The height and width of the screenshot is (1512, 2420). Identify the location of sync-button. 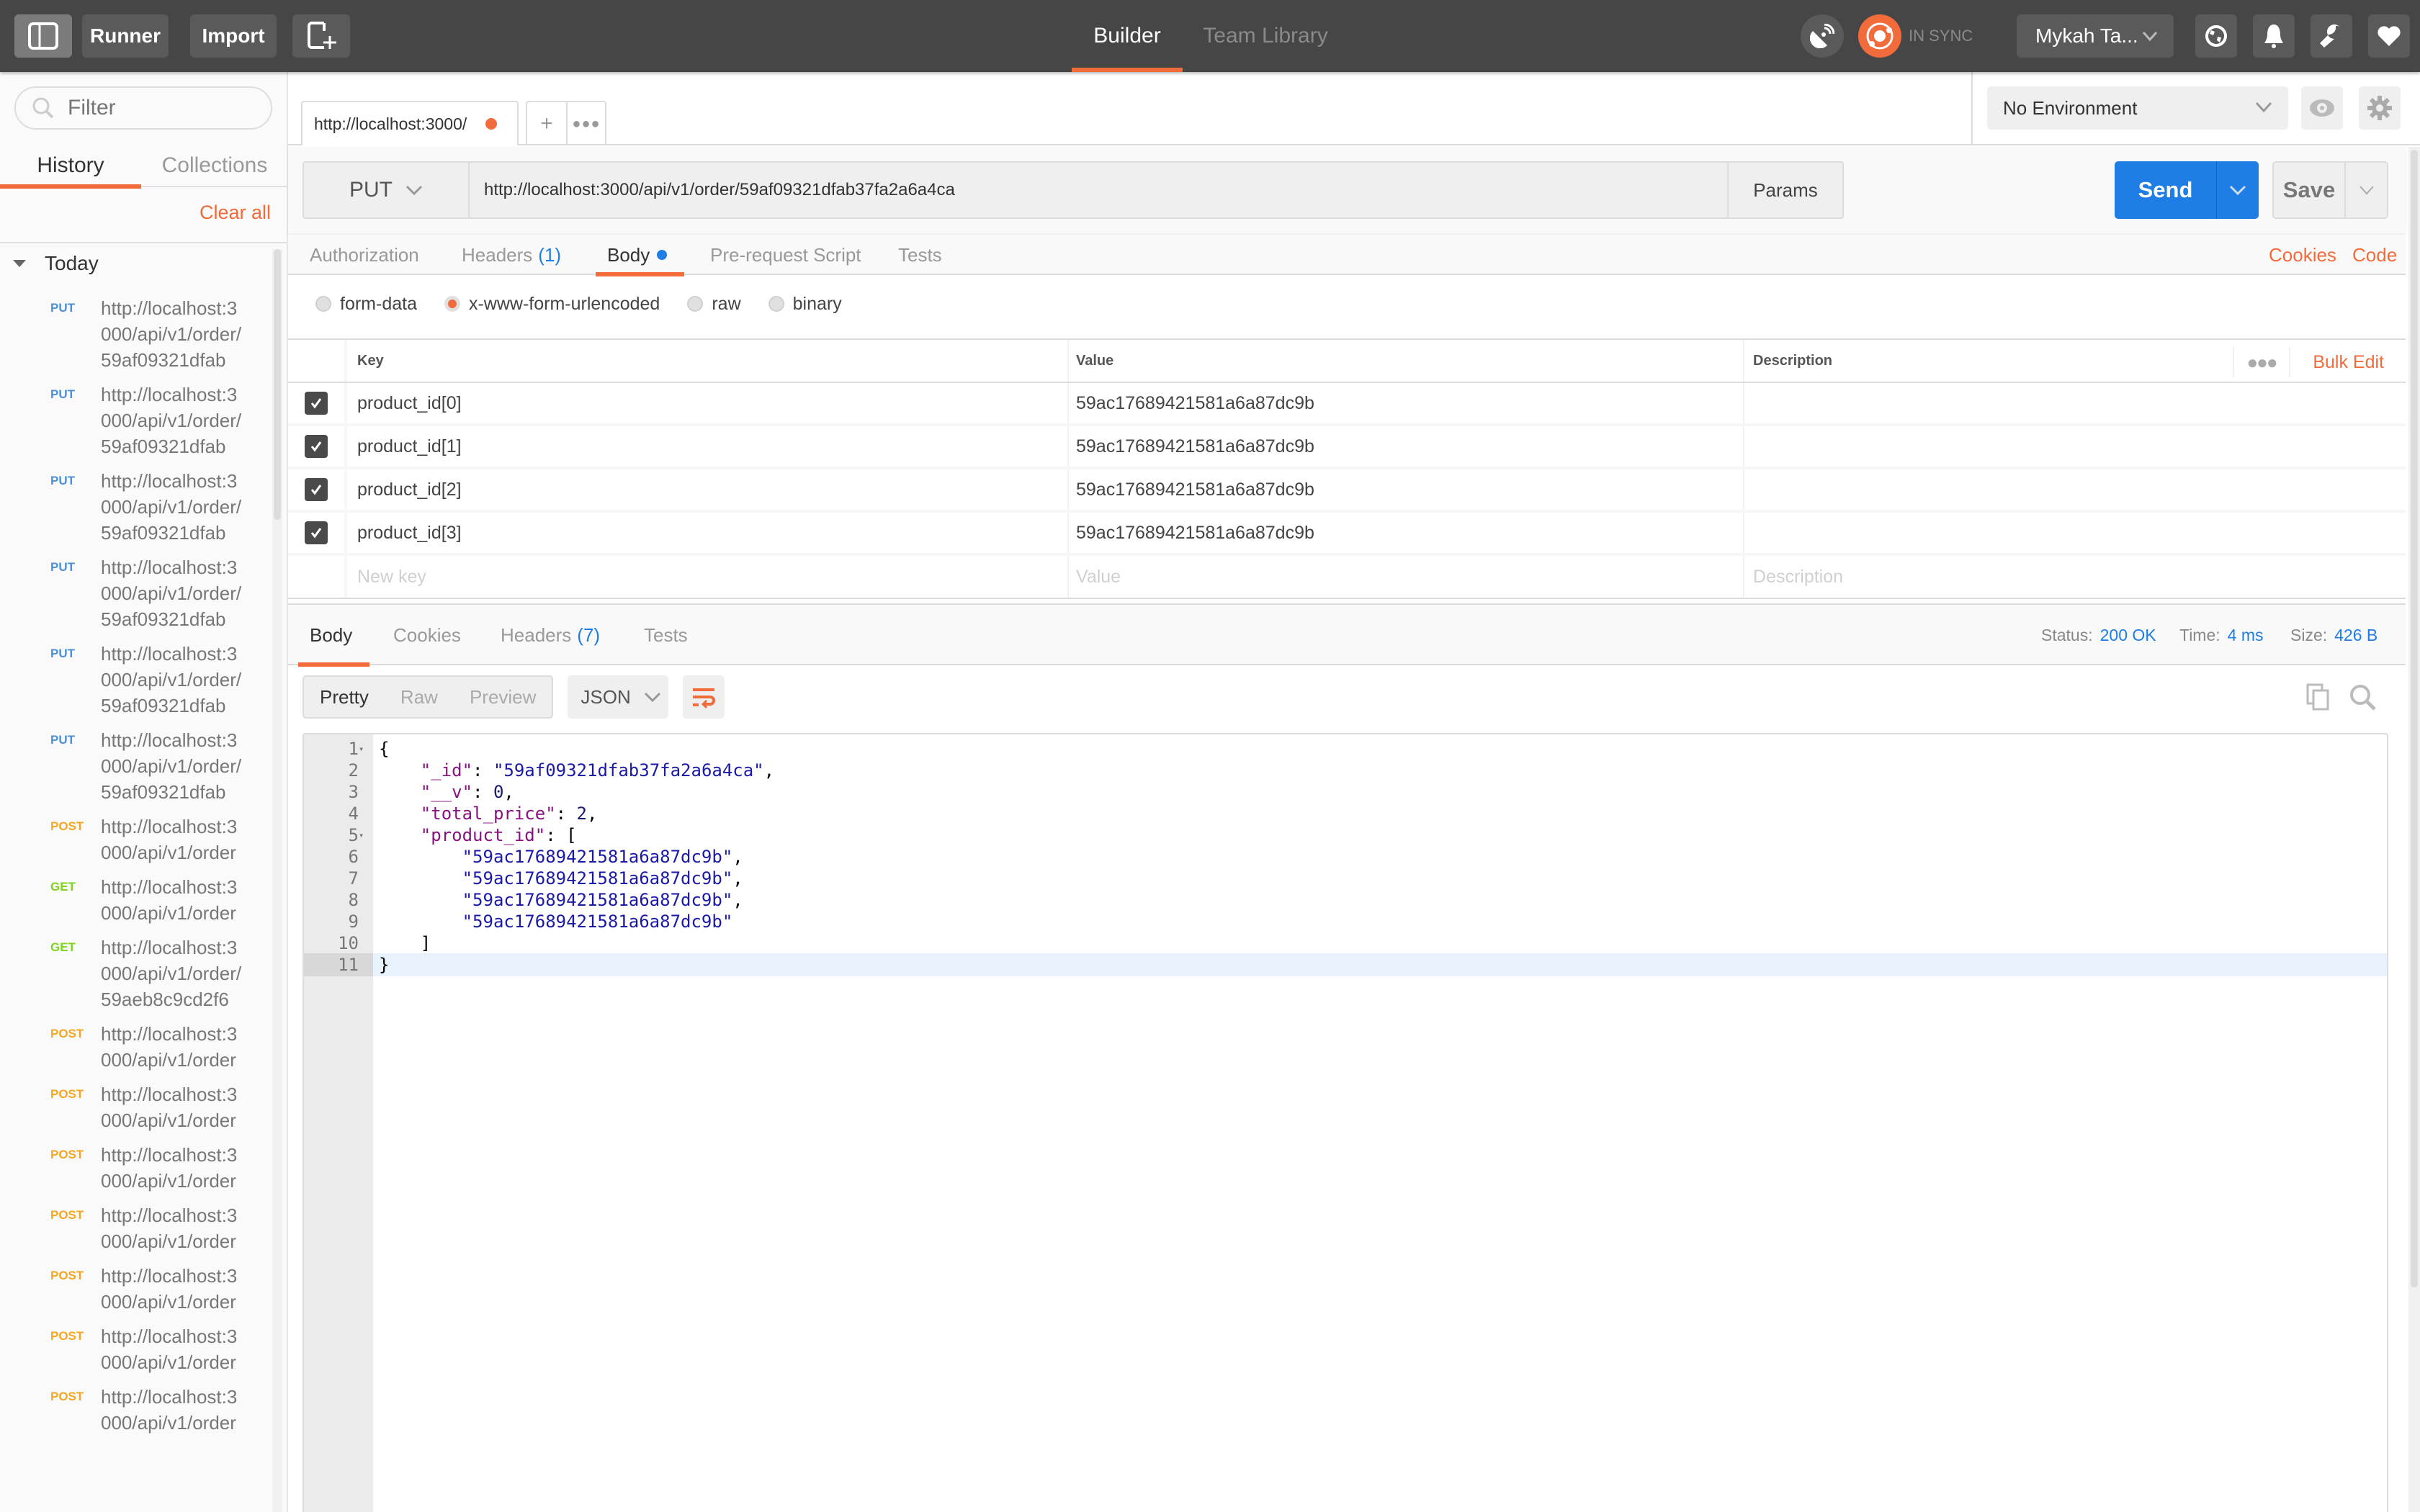
(1879, 36).